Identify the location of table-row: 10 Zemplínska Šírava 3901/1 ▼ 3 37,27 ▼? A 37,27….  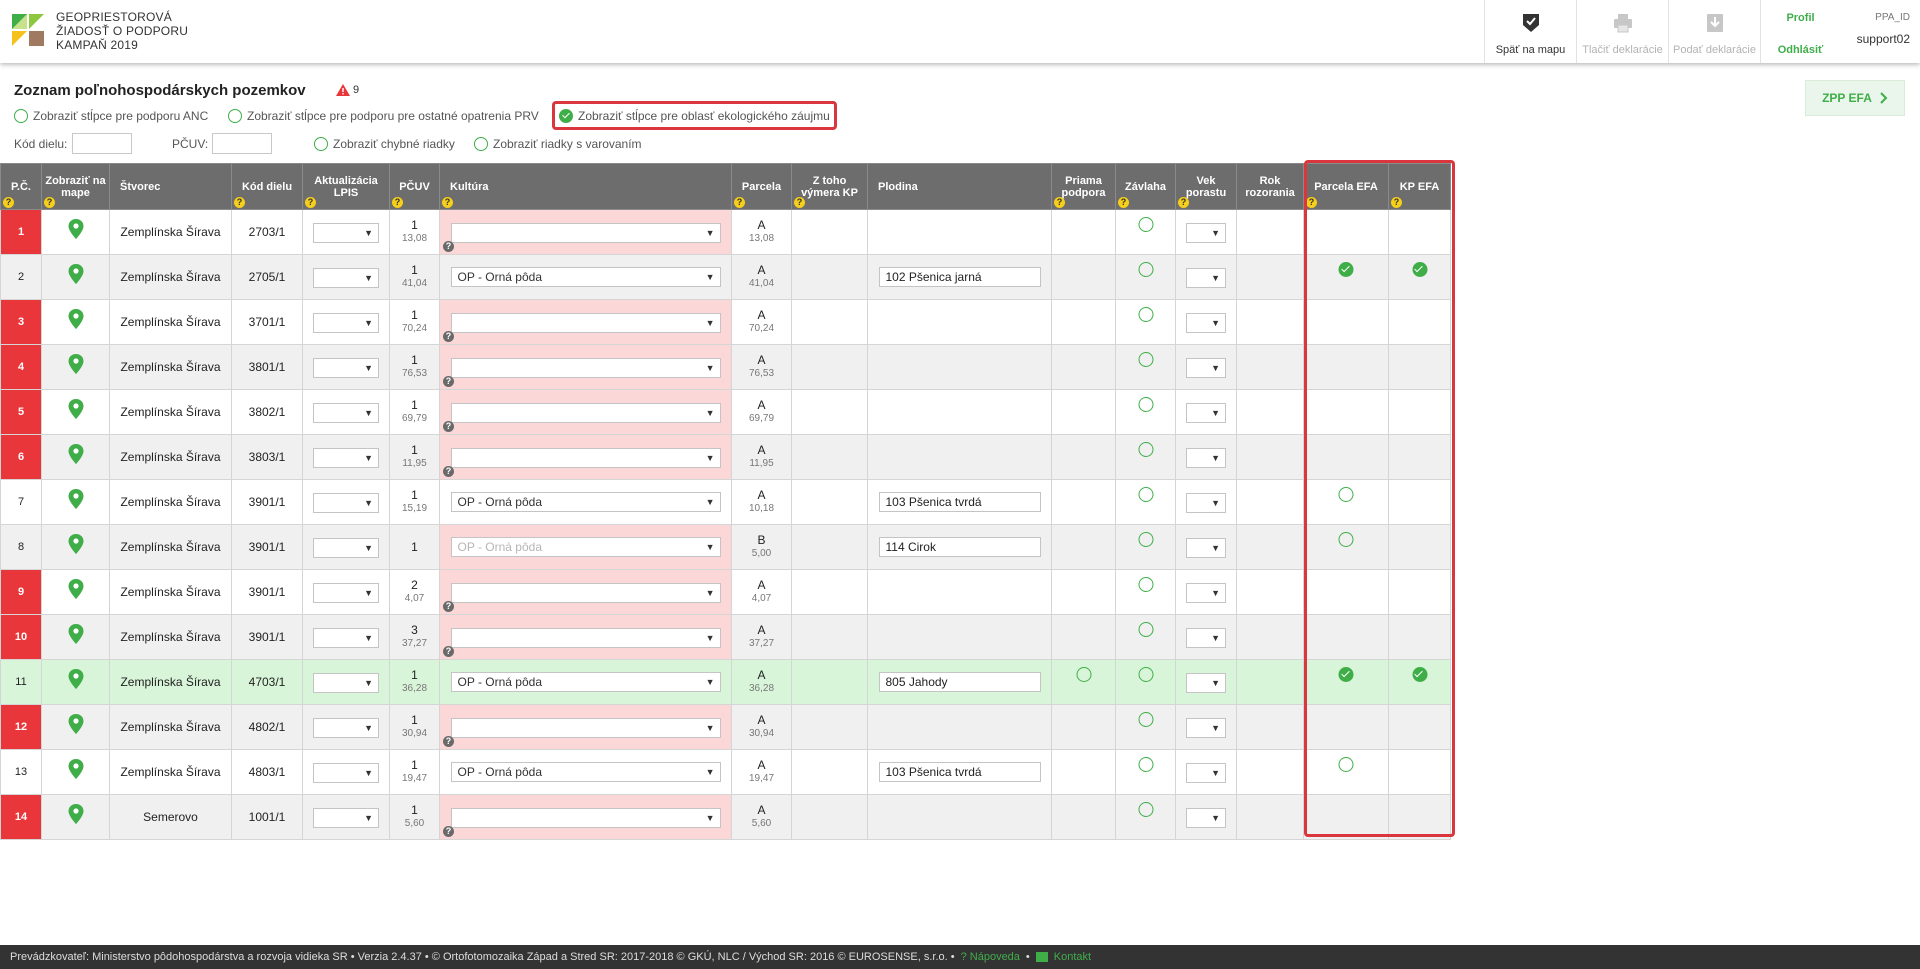
(725, 637).